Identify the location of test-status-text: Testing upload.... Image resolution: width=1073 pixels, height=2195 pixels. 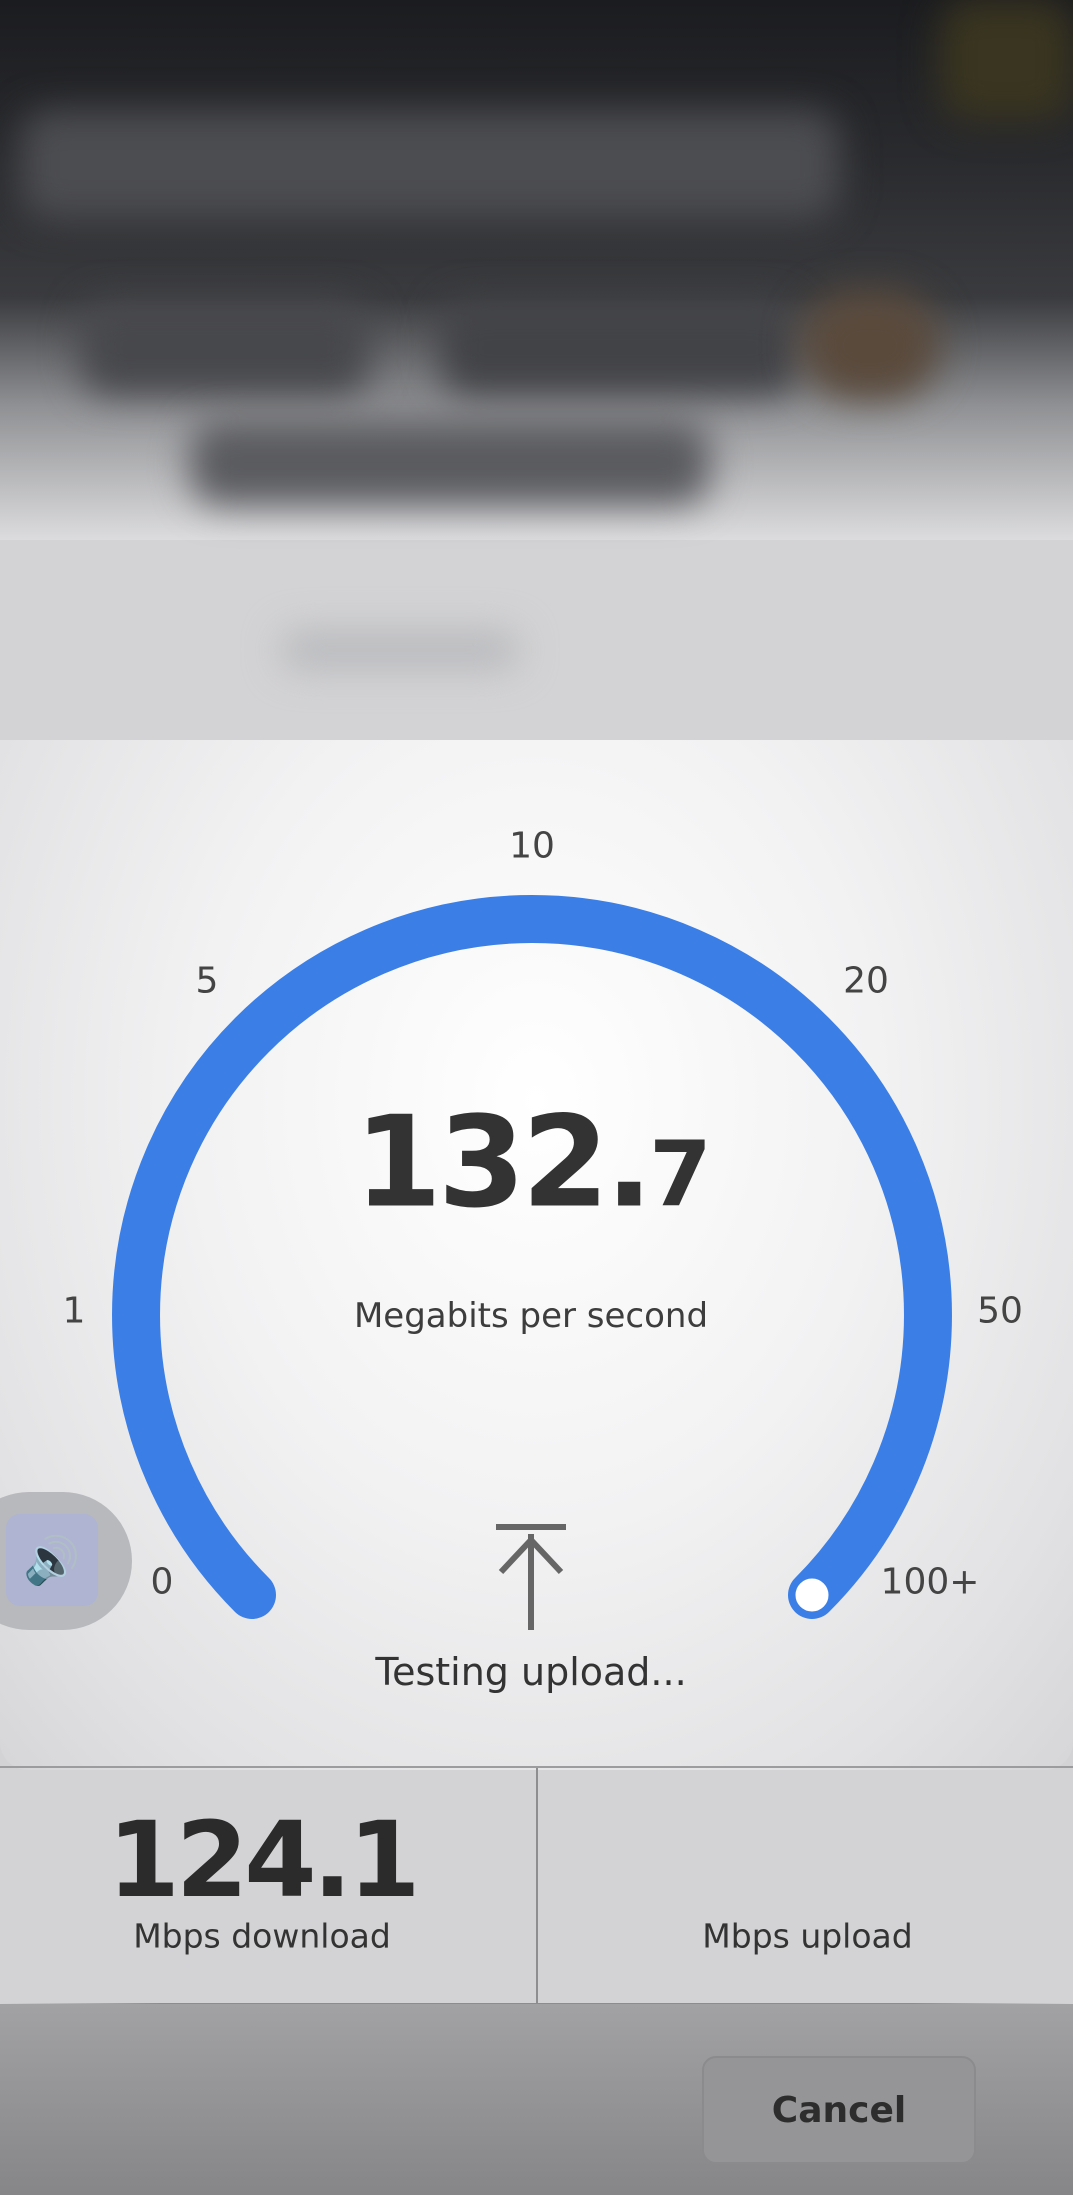
(531, 1672).